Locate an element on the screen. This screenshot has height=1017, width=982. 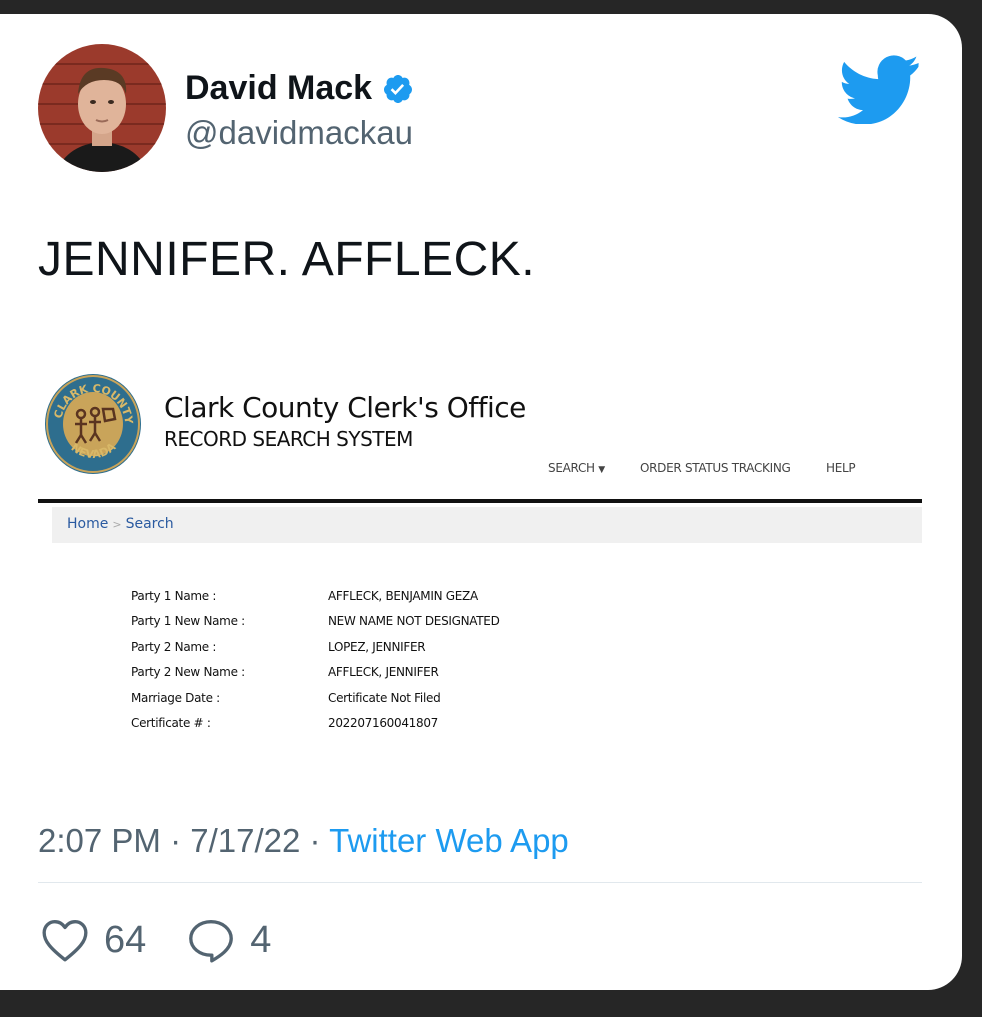
nav-order-status: ORDER STATUS TRACKING is located at coordinates (715, 468).